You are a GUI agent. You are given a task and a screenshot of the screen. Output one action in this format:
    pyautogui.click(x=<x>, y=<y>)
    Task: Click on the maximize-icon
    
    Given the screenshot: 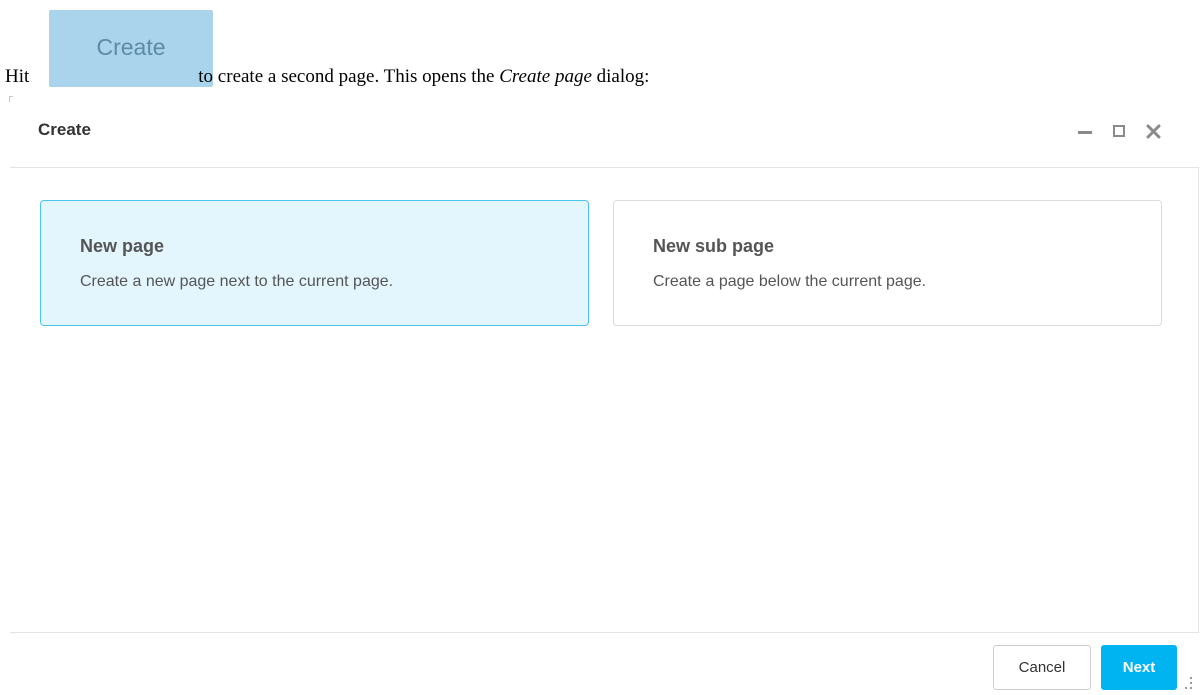 What is the action you would take?
    pyautogui.click(x=1120, y=132)
    